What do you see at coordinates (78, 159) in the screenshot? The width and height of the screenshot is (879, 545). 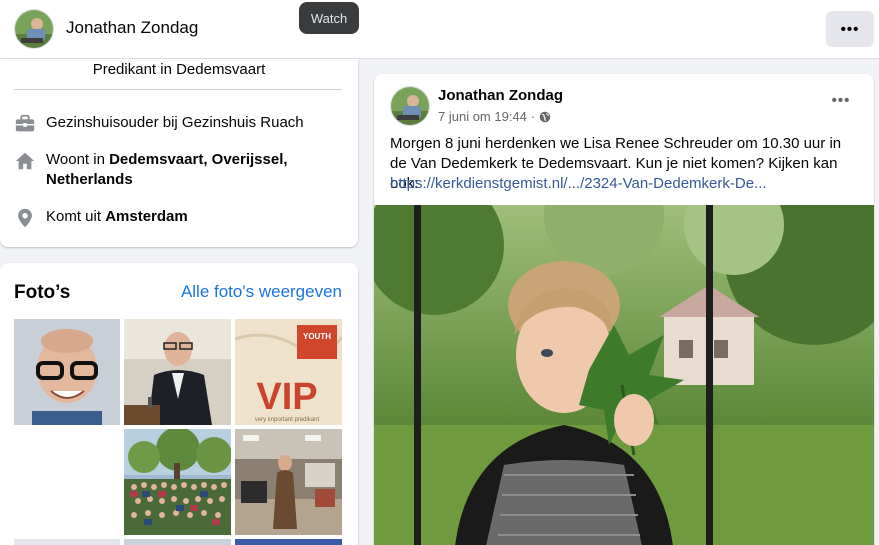 I see `intro-lives-prefix: Woont in` at bounding box center [78, 159].